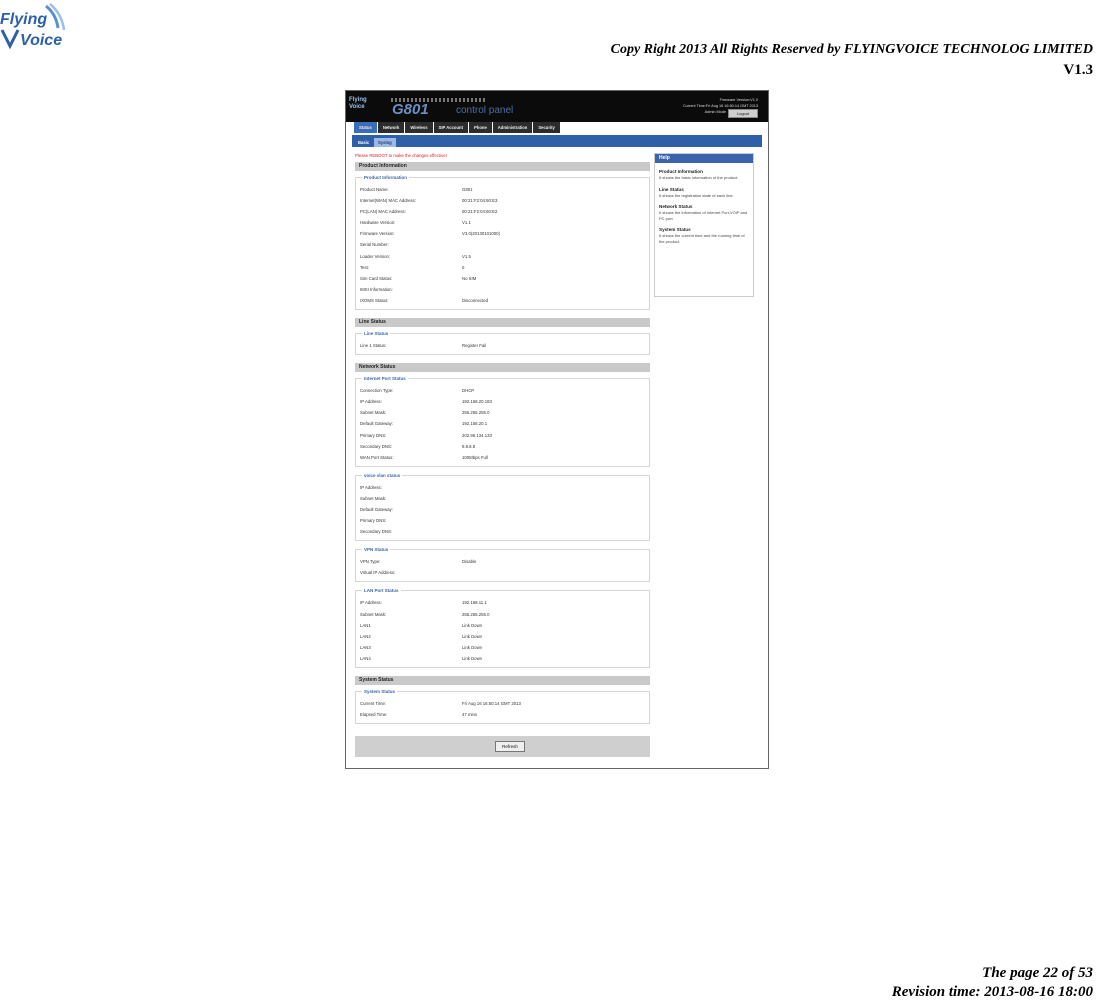 This screenshot has height=1001, width=1101. I want to click on info-row: Loader Version: V1.5, so click(415, 256).